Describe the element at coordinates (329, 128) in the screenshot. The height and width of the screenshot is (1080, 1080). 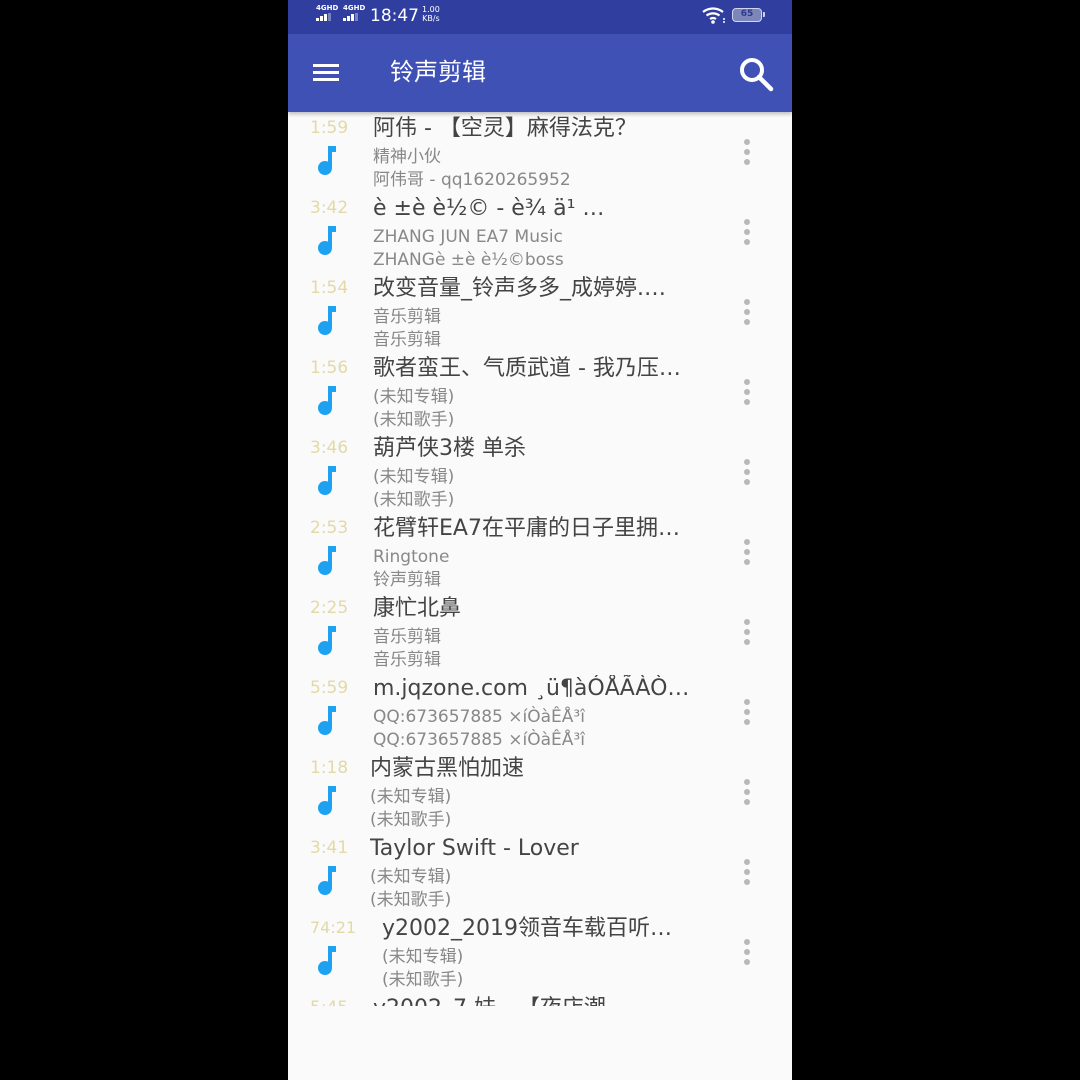
I see `song-duration: 1:59` at that location.